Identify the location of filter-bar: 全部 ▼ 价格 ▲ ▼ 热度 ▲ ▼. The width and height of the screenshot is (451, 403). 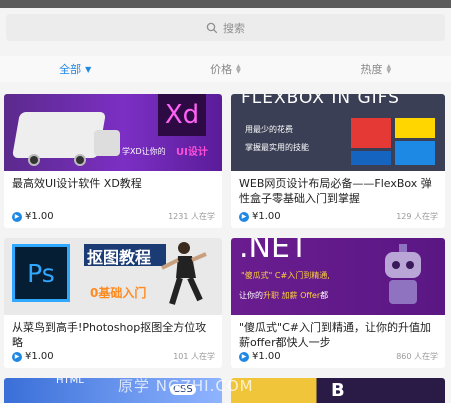
(225, 69).